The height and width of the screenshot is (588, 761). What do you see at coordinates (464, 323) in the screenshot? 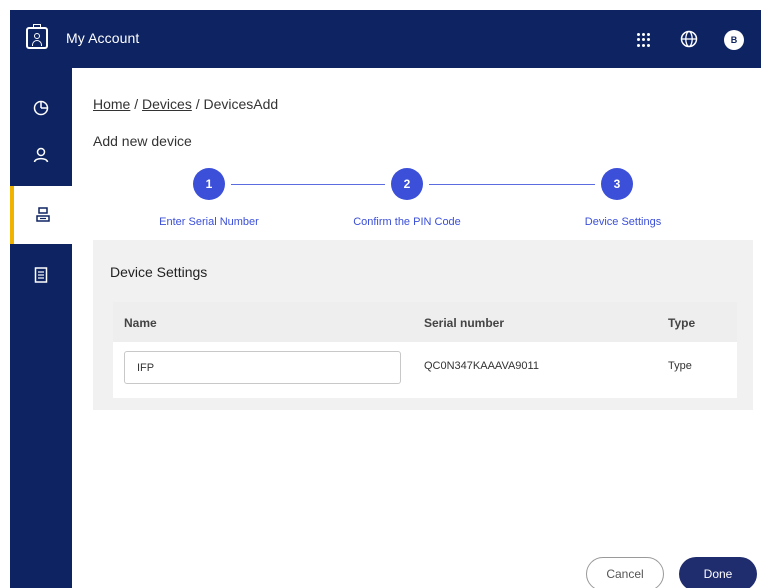
I see `column-header-serial: Serial number` at bounding box center [464, 323].